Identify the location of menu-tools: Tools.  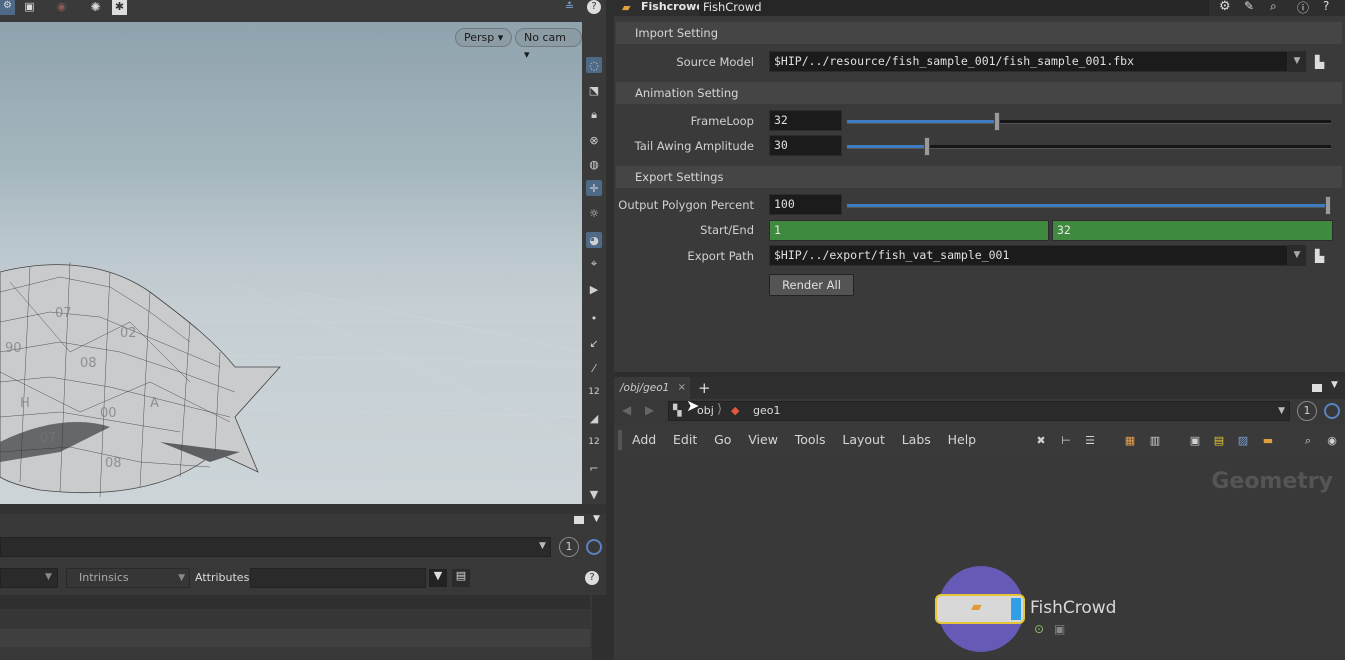
(810, 439).